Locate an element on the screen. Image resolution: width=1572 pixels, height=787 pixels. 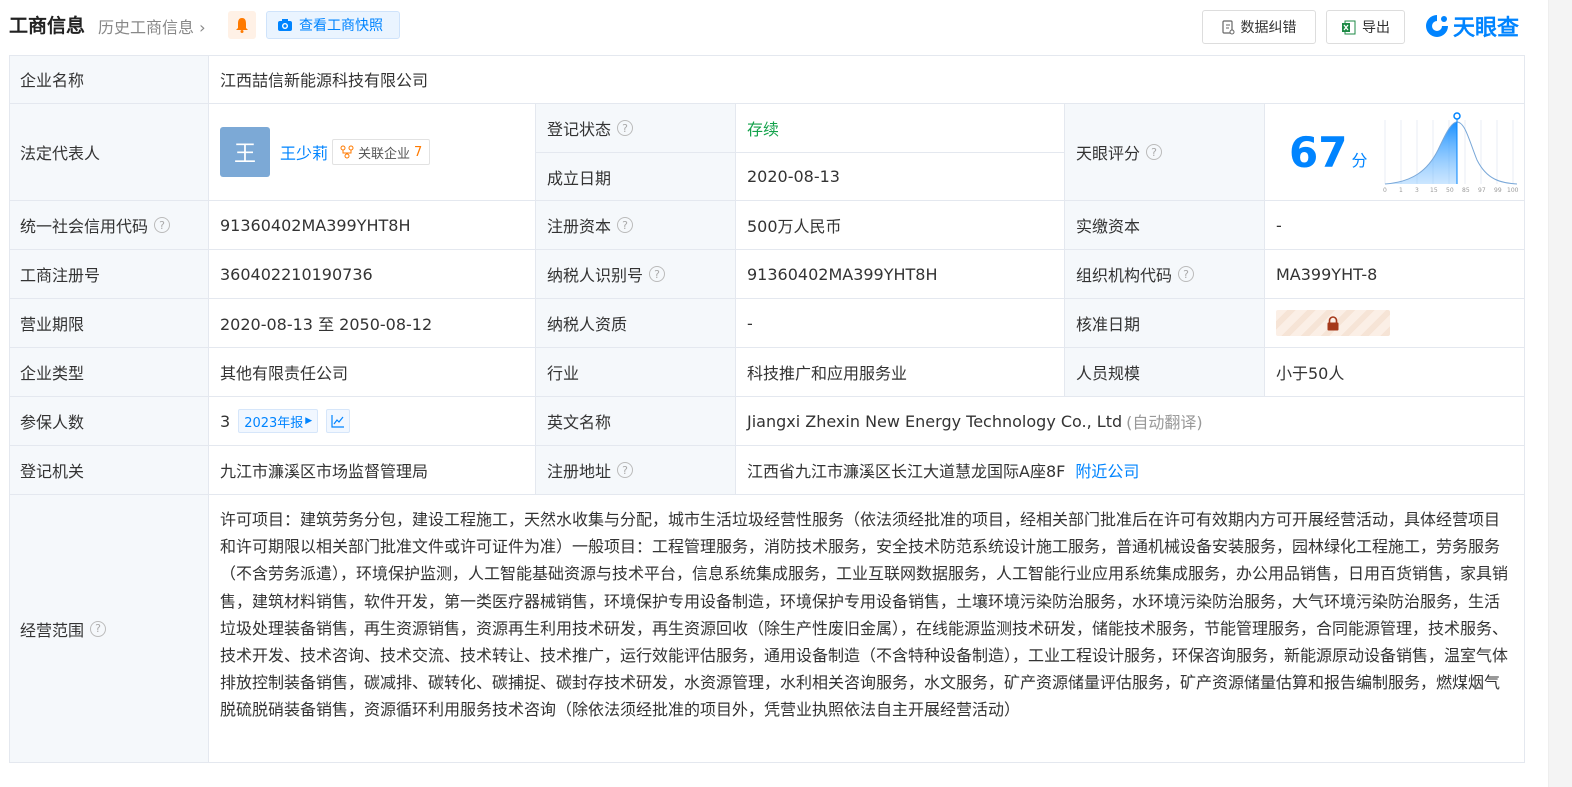
label-staff: 人员规模 is located at coordinates (1165, 372).